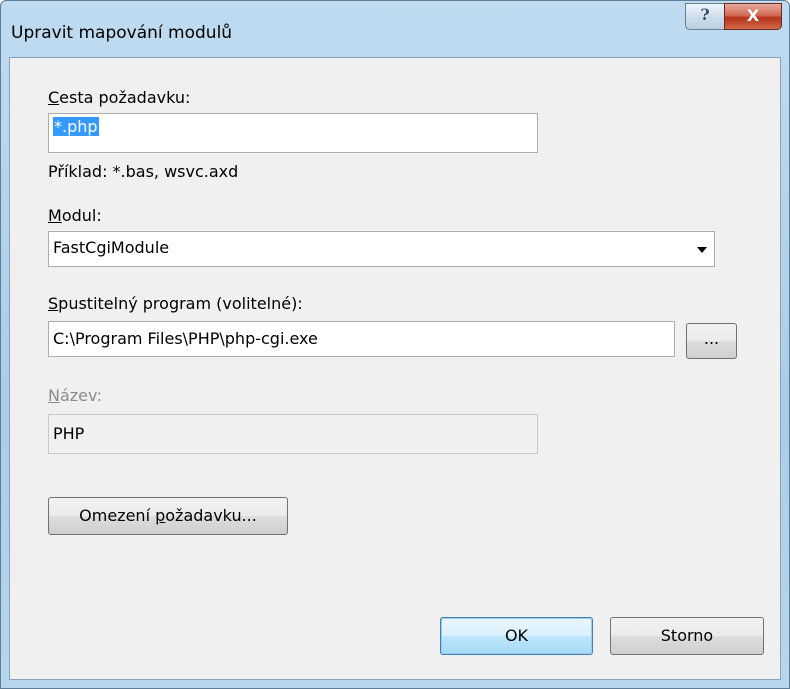  What do you see at coordinates (687, 636) in the screenshot?
I see `cancel-button: Storno` at bounding box center [687, 636].